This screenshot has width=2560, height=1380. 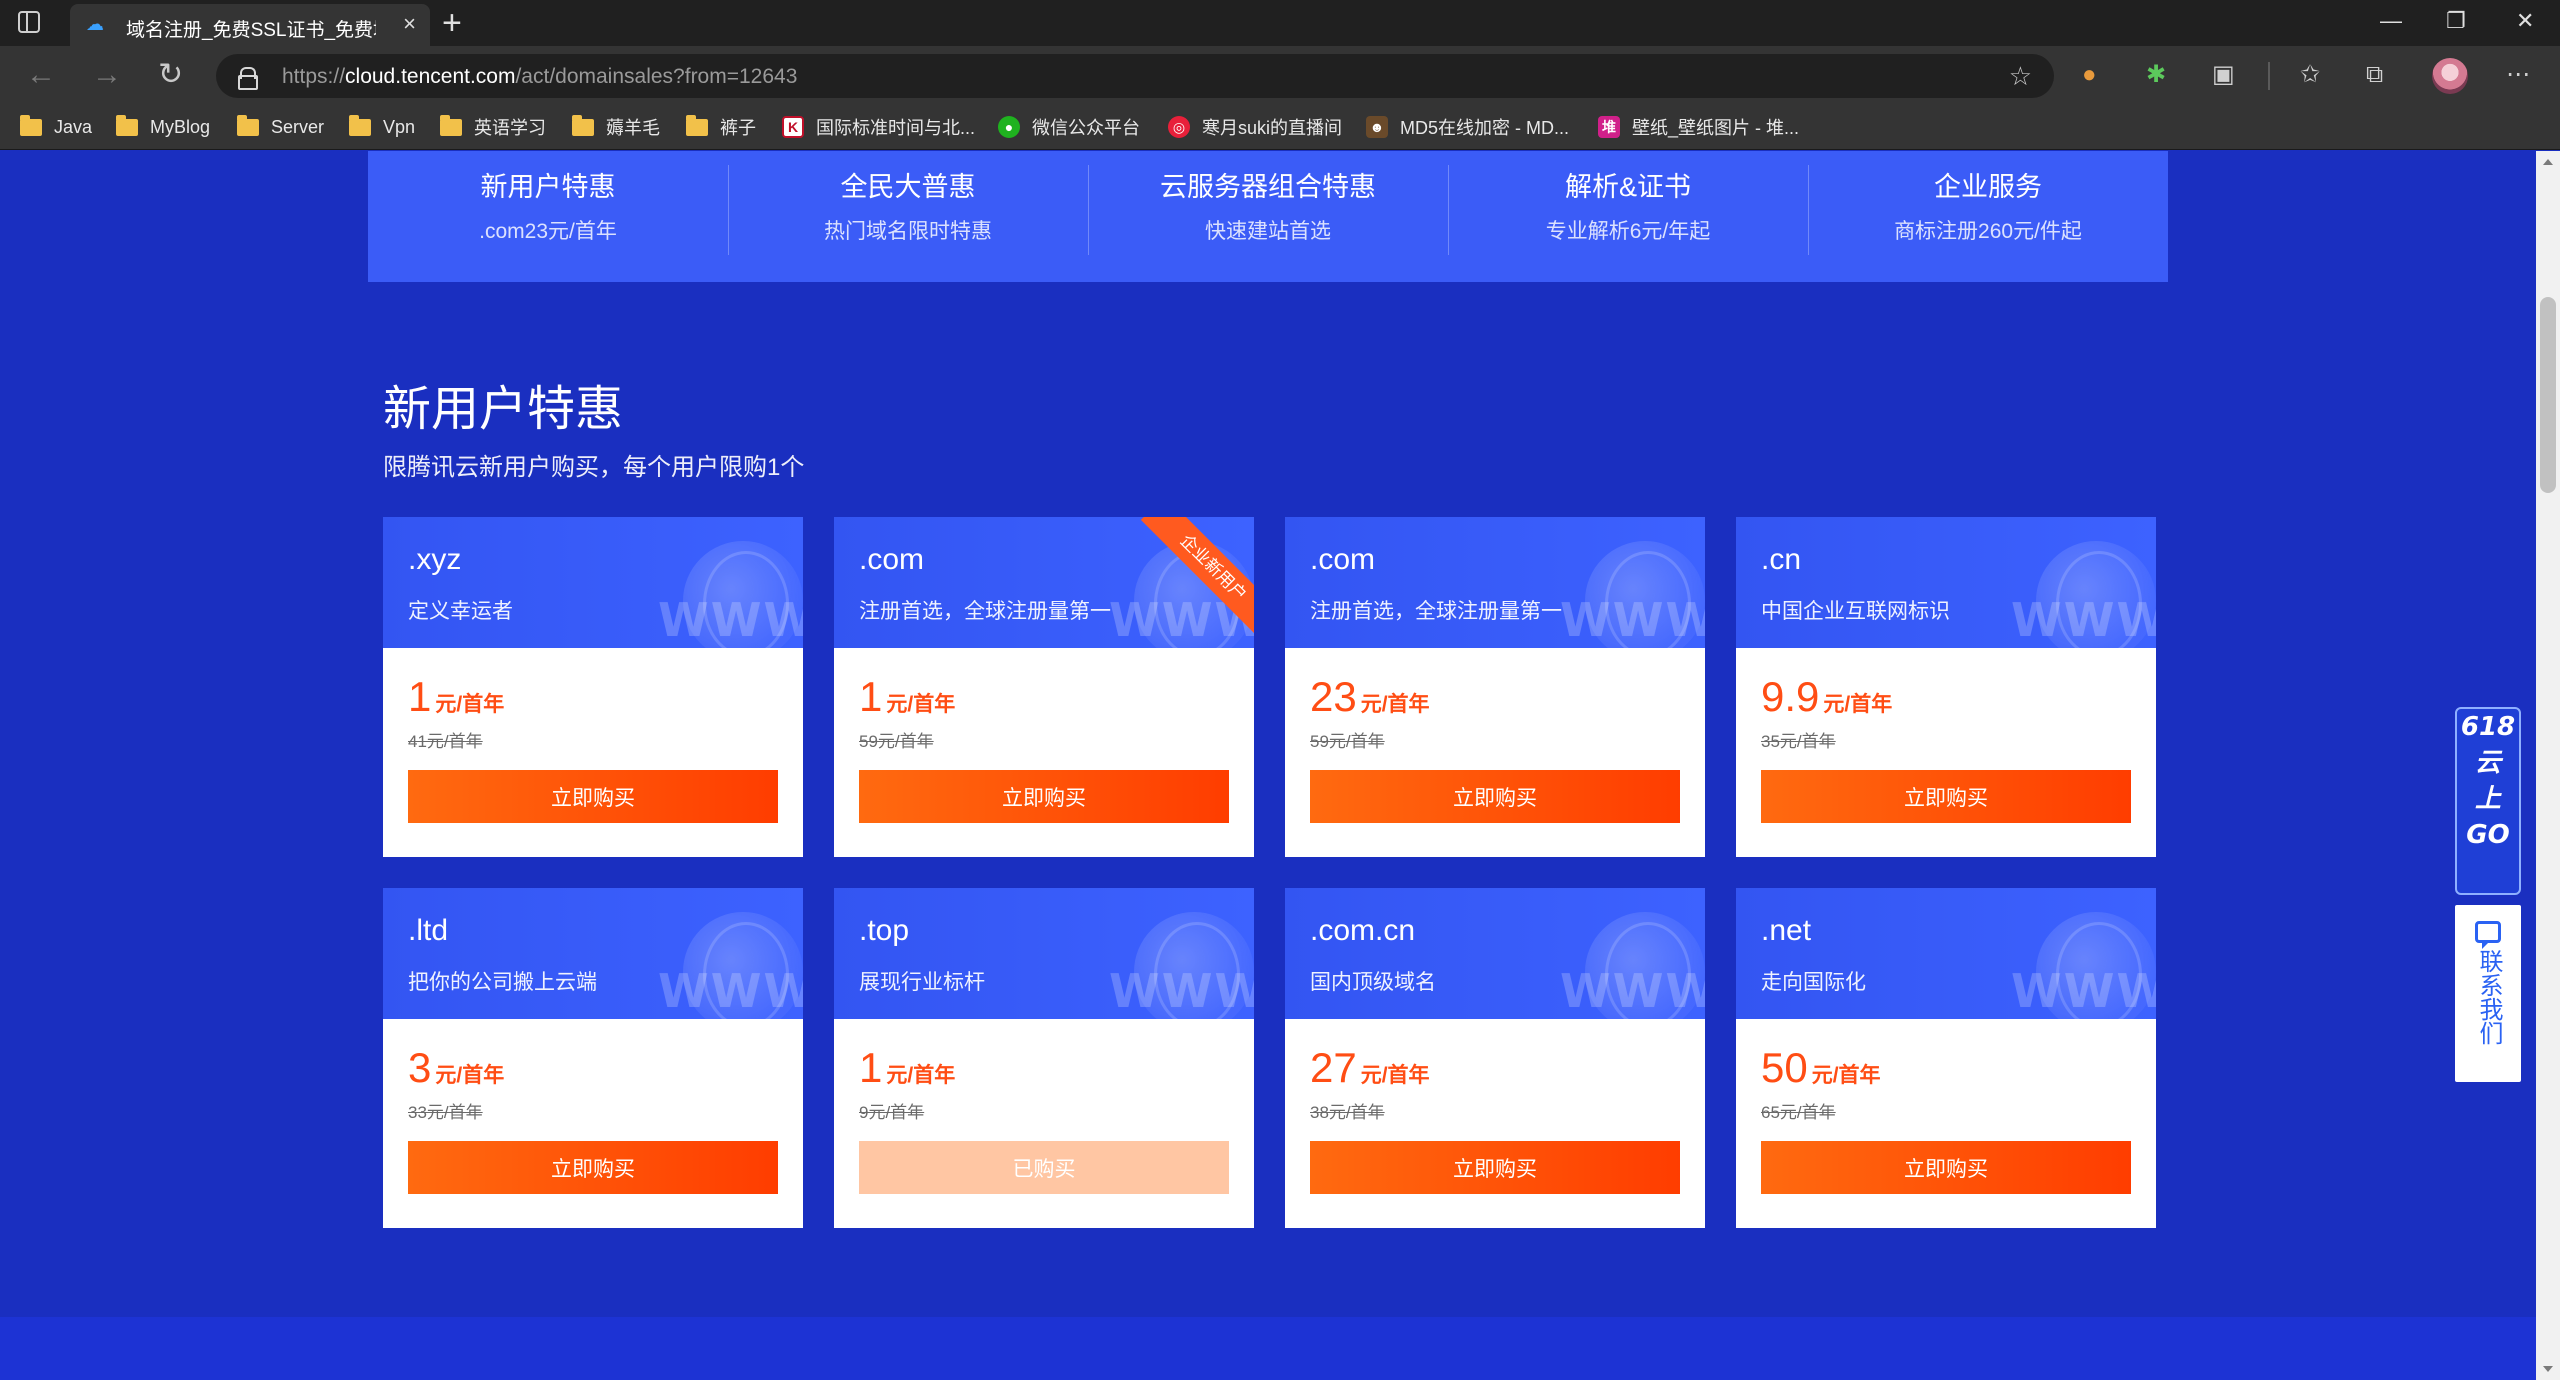 I want to click on bookmark-live: ◎ 寒月suki的直播间, so click(x=1255, y=127).